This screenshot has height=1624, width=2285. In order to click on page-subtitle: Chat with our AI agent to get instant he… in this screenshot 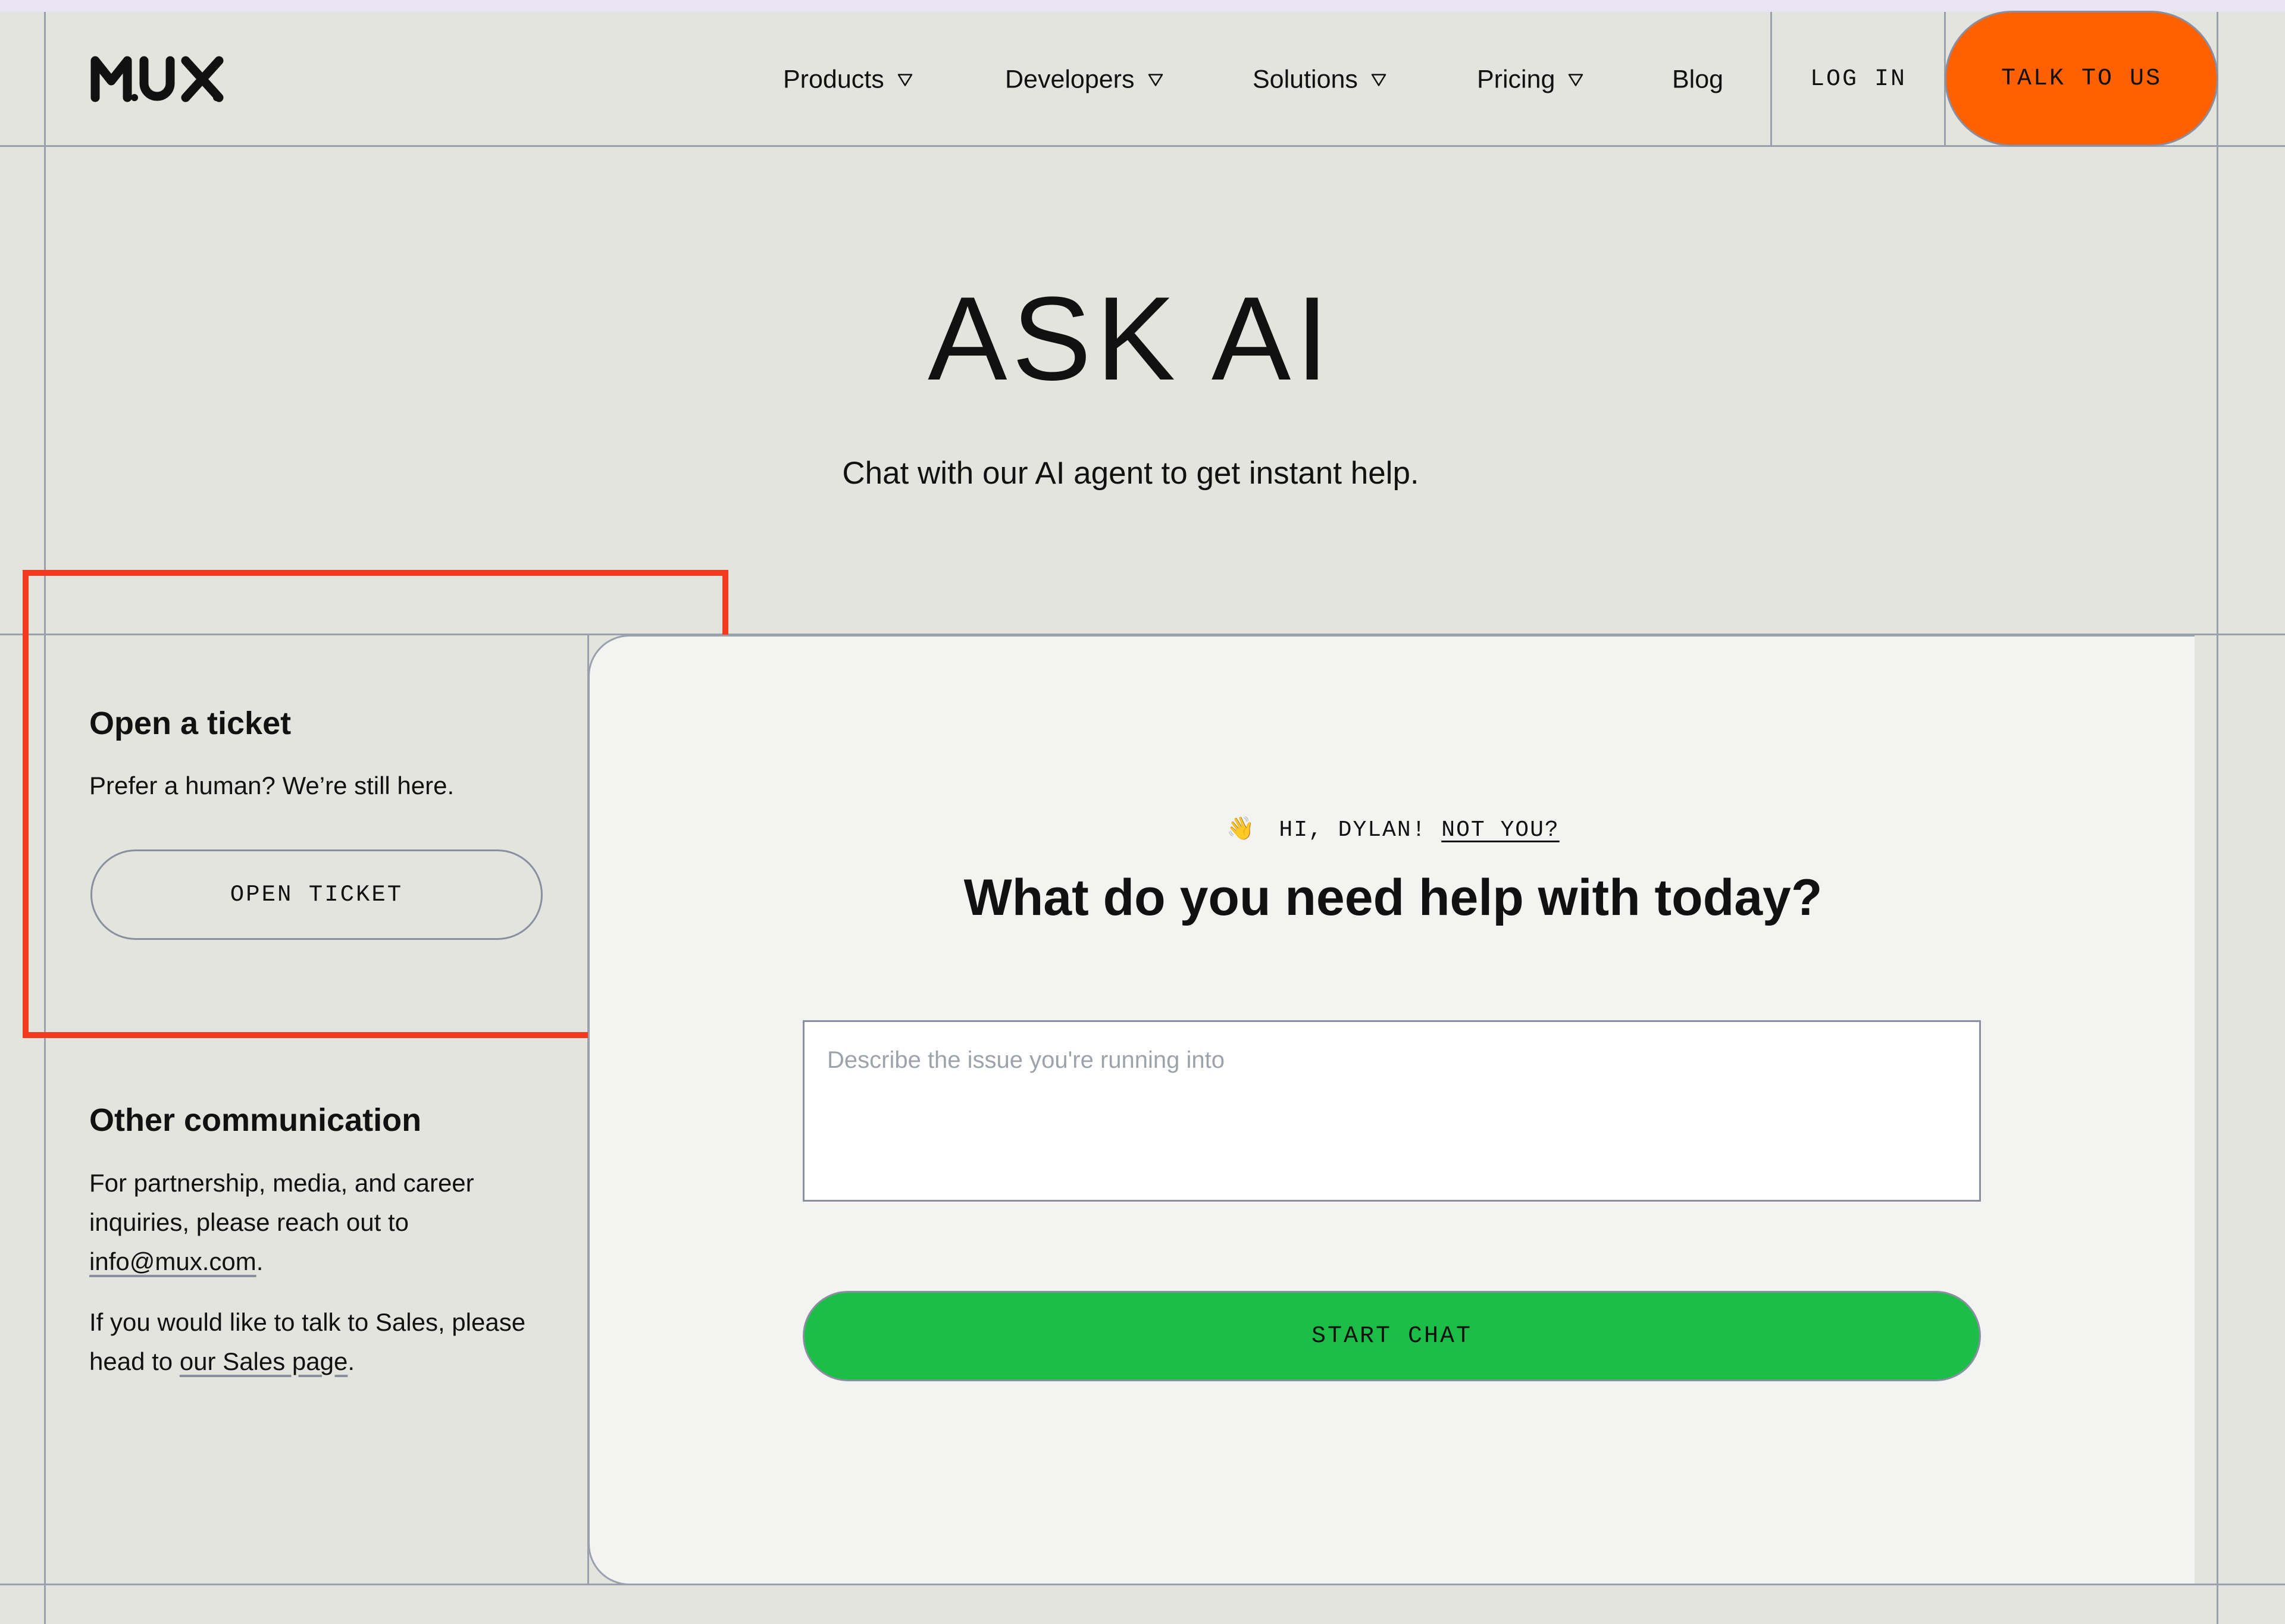, I will do `click(1130, 474)`.